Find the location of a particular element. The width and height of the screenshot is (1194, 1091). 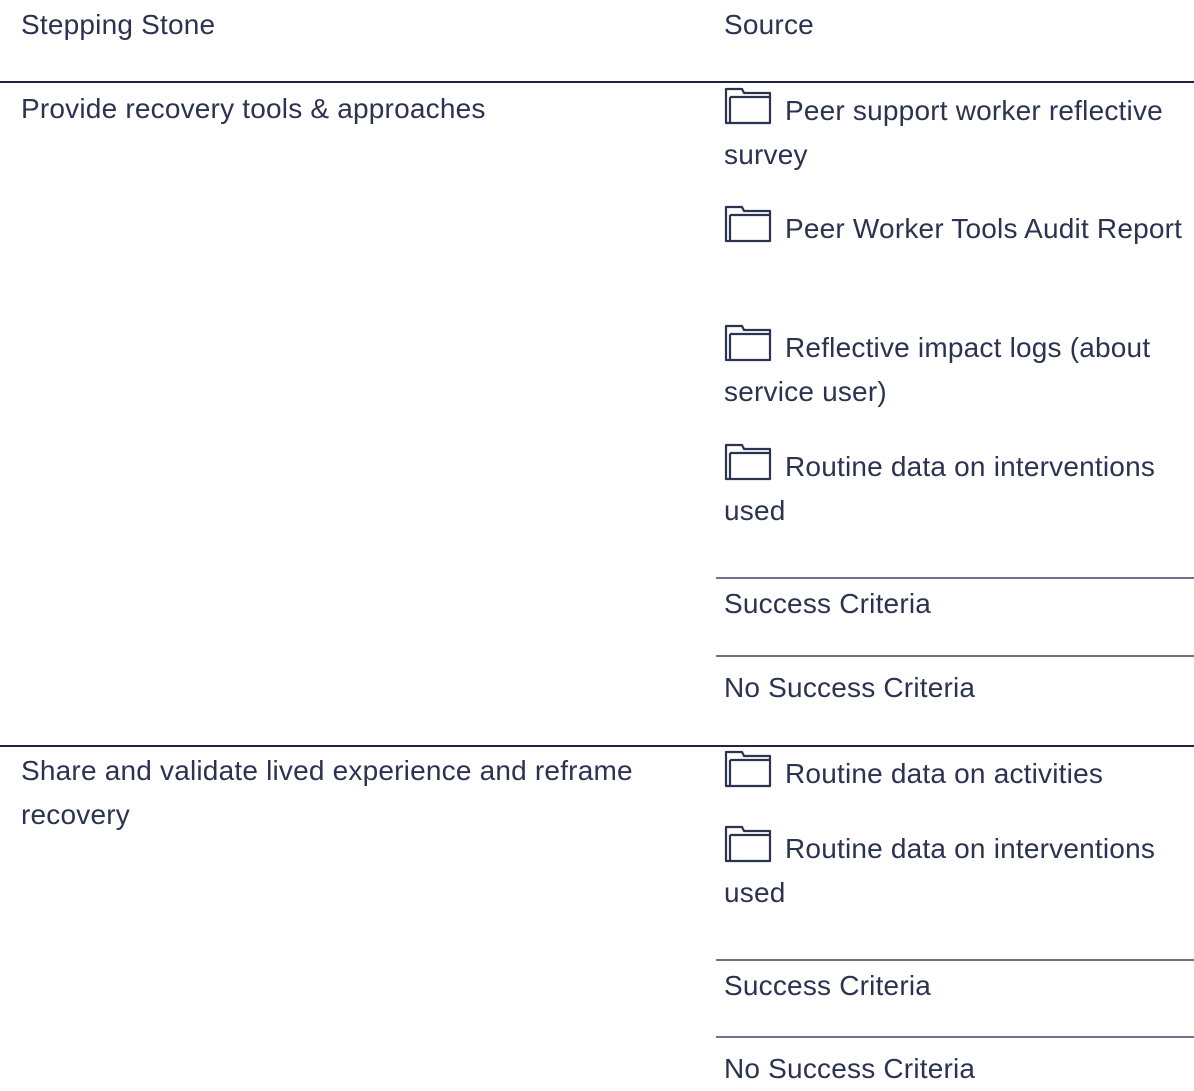

row-1-success-criteria-value: No Success Criteria is located at coordinates (850, 687).